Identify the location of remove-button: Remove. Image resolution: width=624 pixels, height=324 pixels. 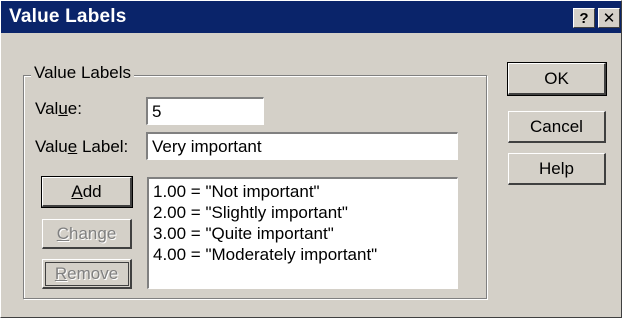
(87, 274).